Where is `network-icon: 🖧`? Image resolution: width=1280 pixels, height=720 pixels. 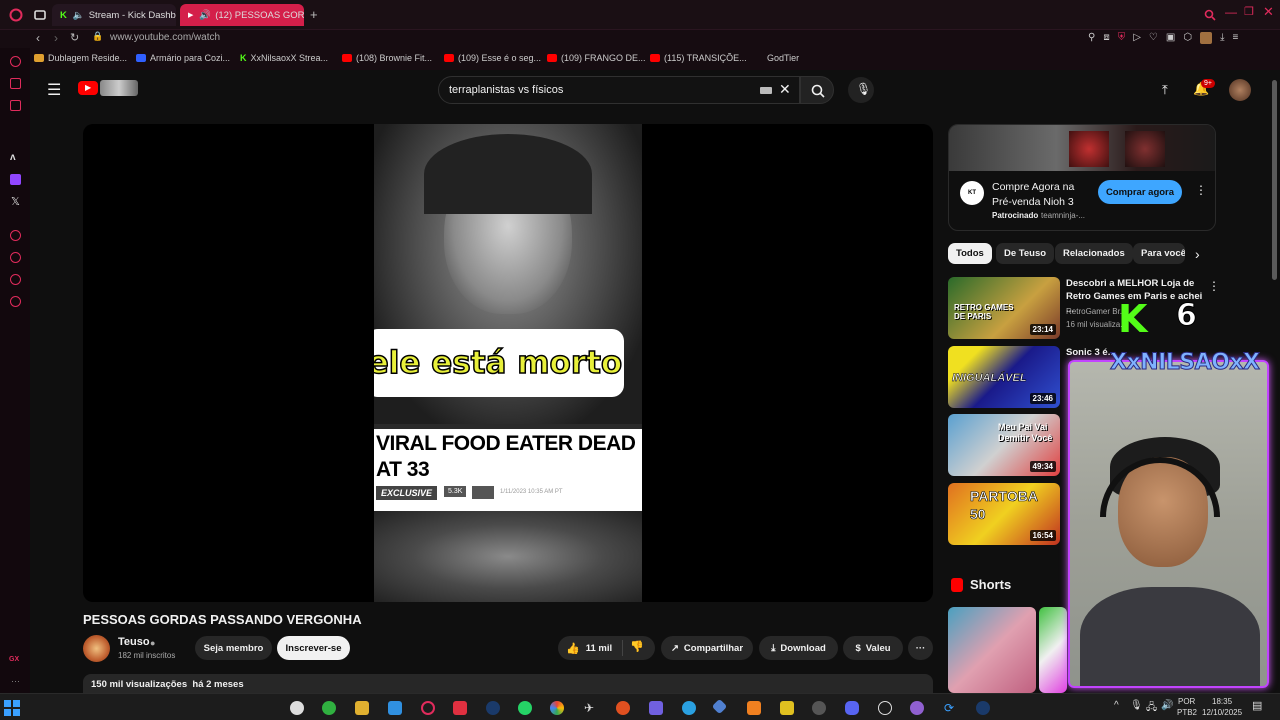
network-icon: 🖧 is located at coordinates (1151, 708).